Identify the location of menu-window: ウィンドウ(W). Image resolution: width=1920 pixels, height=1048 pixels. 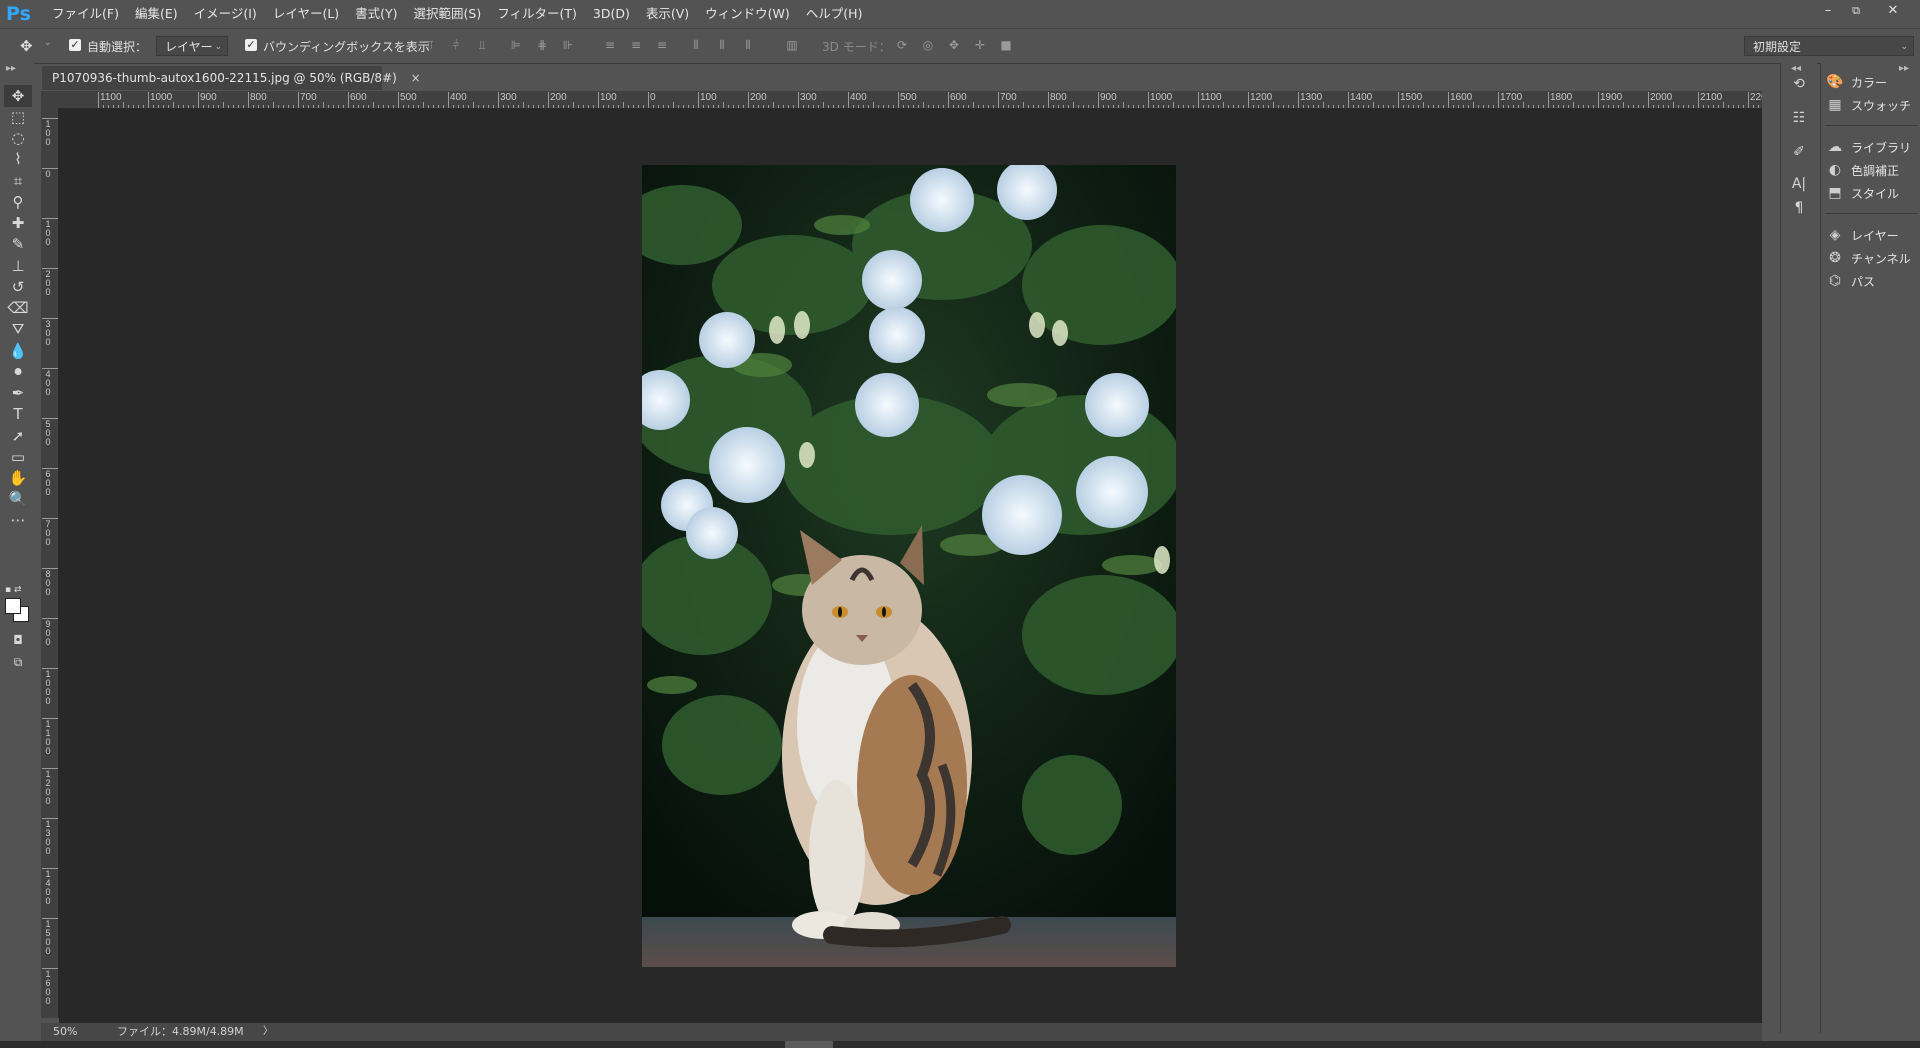
(747, 14).